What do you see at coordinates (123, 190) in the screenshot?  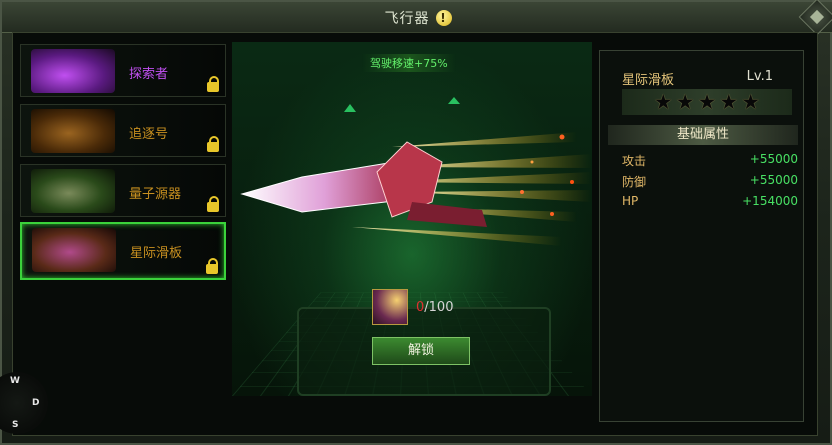 I see `aircraft-item-quantum: 量子源器` at bounding box center [123, 190].